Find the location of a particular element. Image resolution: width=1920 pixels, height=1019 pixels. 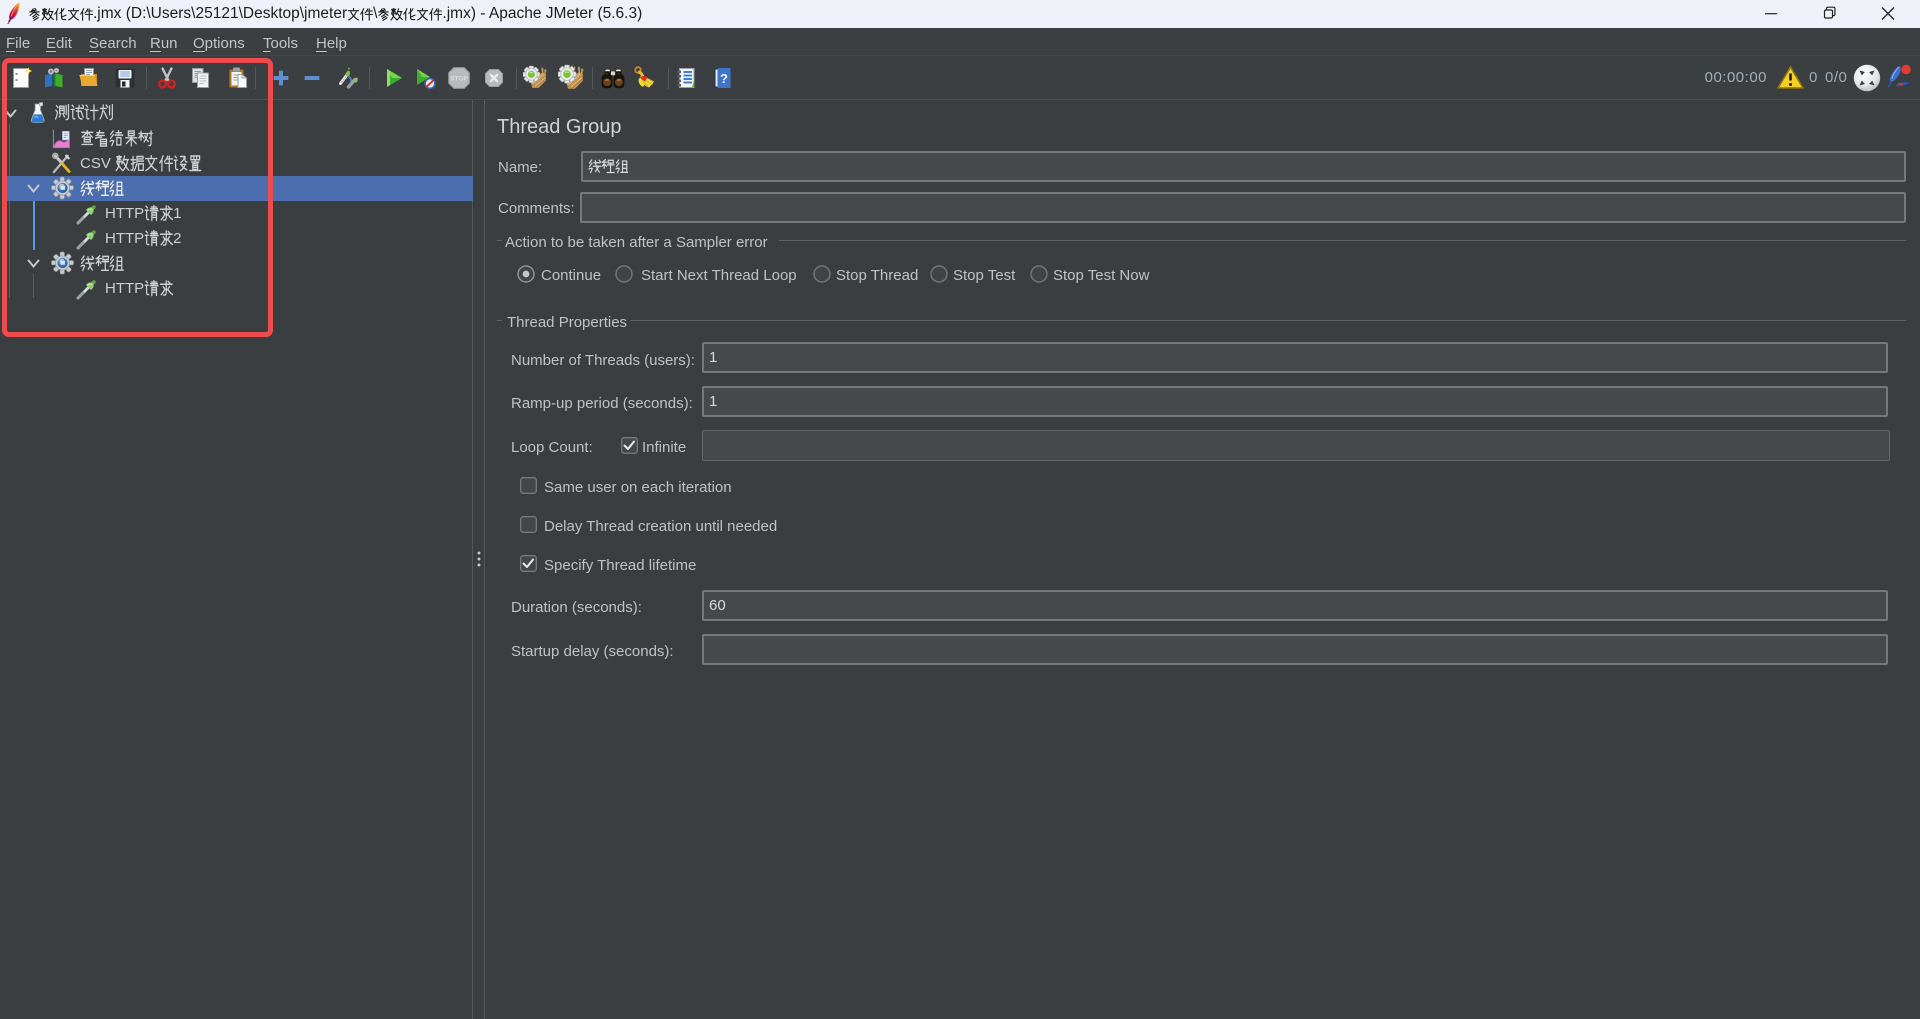

svg-text: STOP is located at coordinates (459, 79).